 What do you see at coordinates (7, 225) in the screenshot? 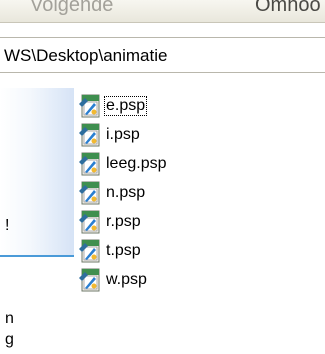
I see `task-pane-text-fragment: !` at bounding box center [7, 225].